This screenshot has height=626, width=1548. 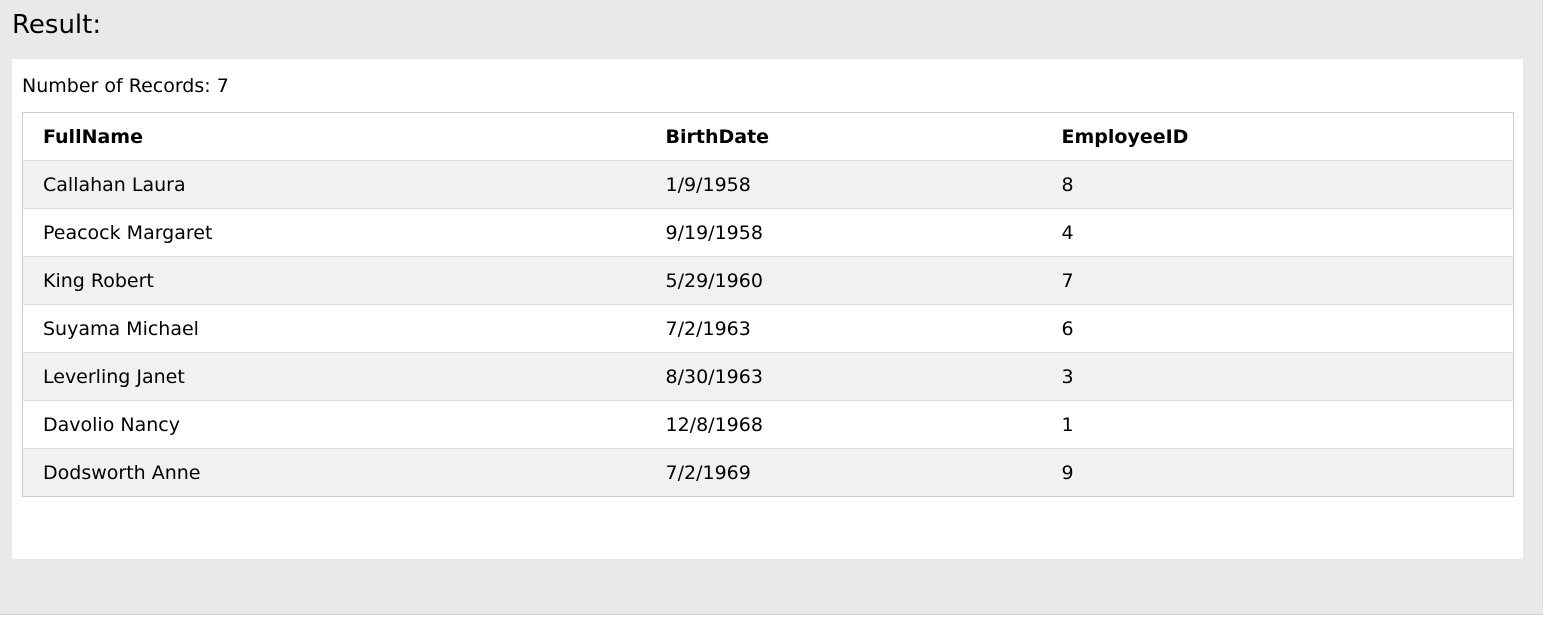 I want to click on birthdate-cell: 1/9/1958, so click(x=843, y=184).